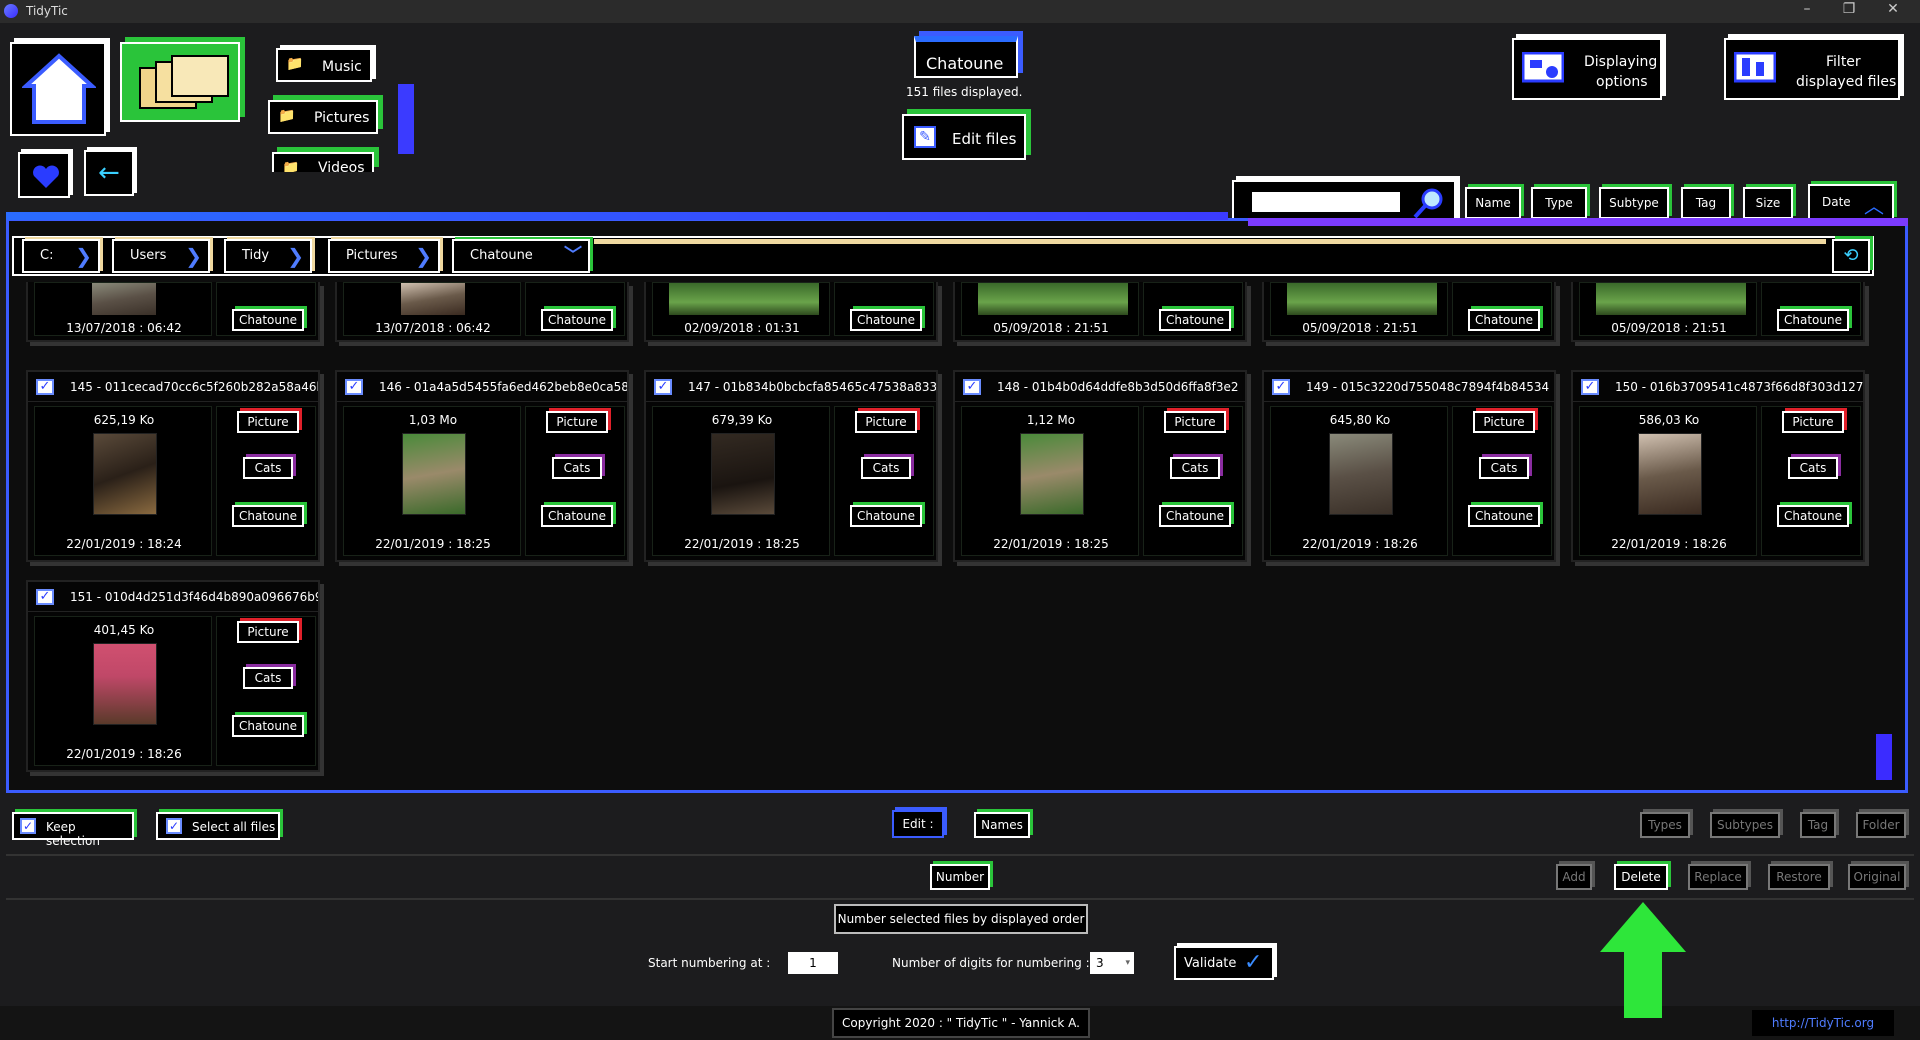 The image size is (1920, 1040). What do you see at coordinates (1851, 202) in the screenshot?
I see `sort-date-button: Date ︿` at bounding box center [1851, 202].